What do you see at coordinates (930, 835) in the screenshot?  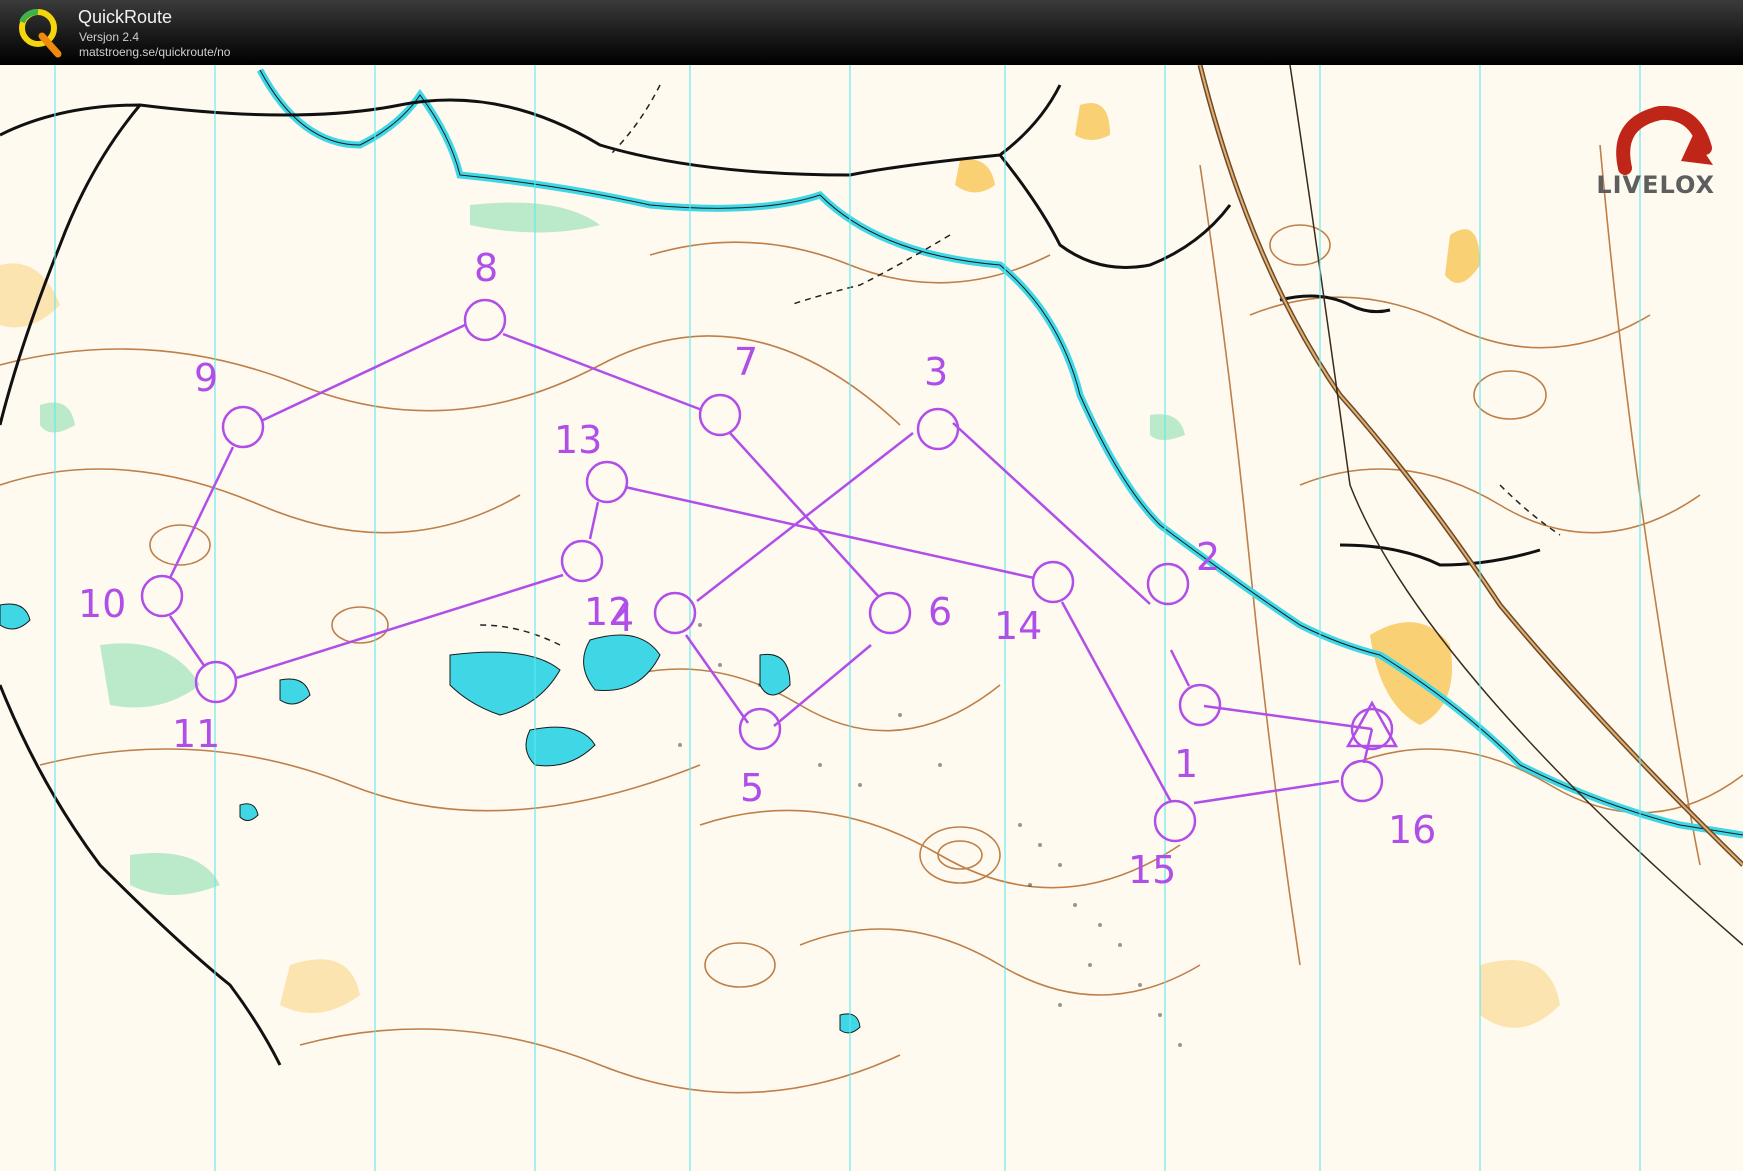 I see `rocky-ground` at bounding box center [930, 835].